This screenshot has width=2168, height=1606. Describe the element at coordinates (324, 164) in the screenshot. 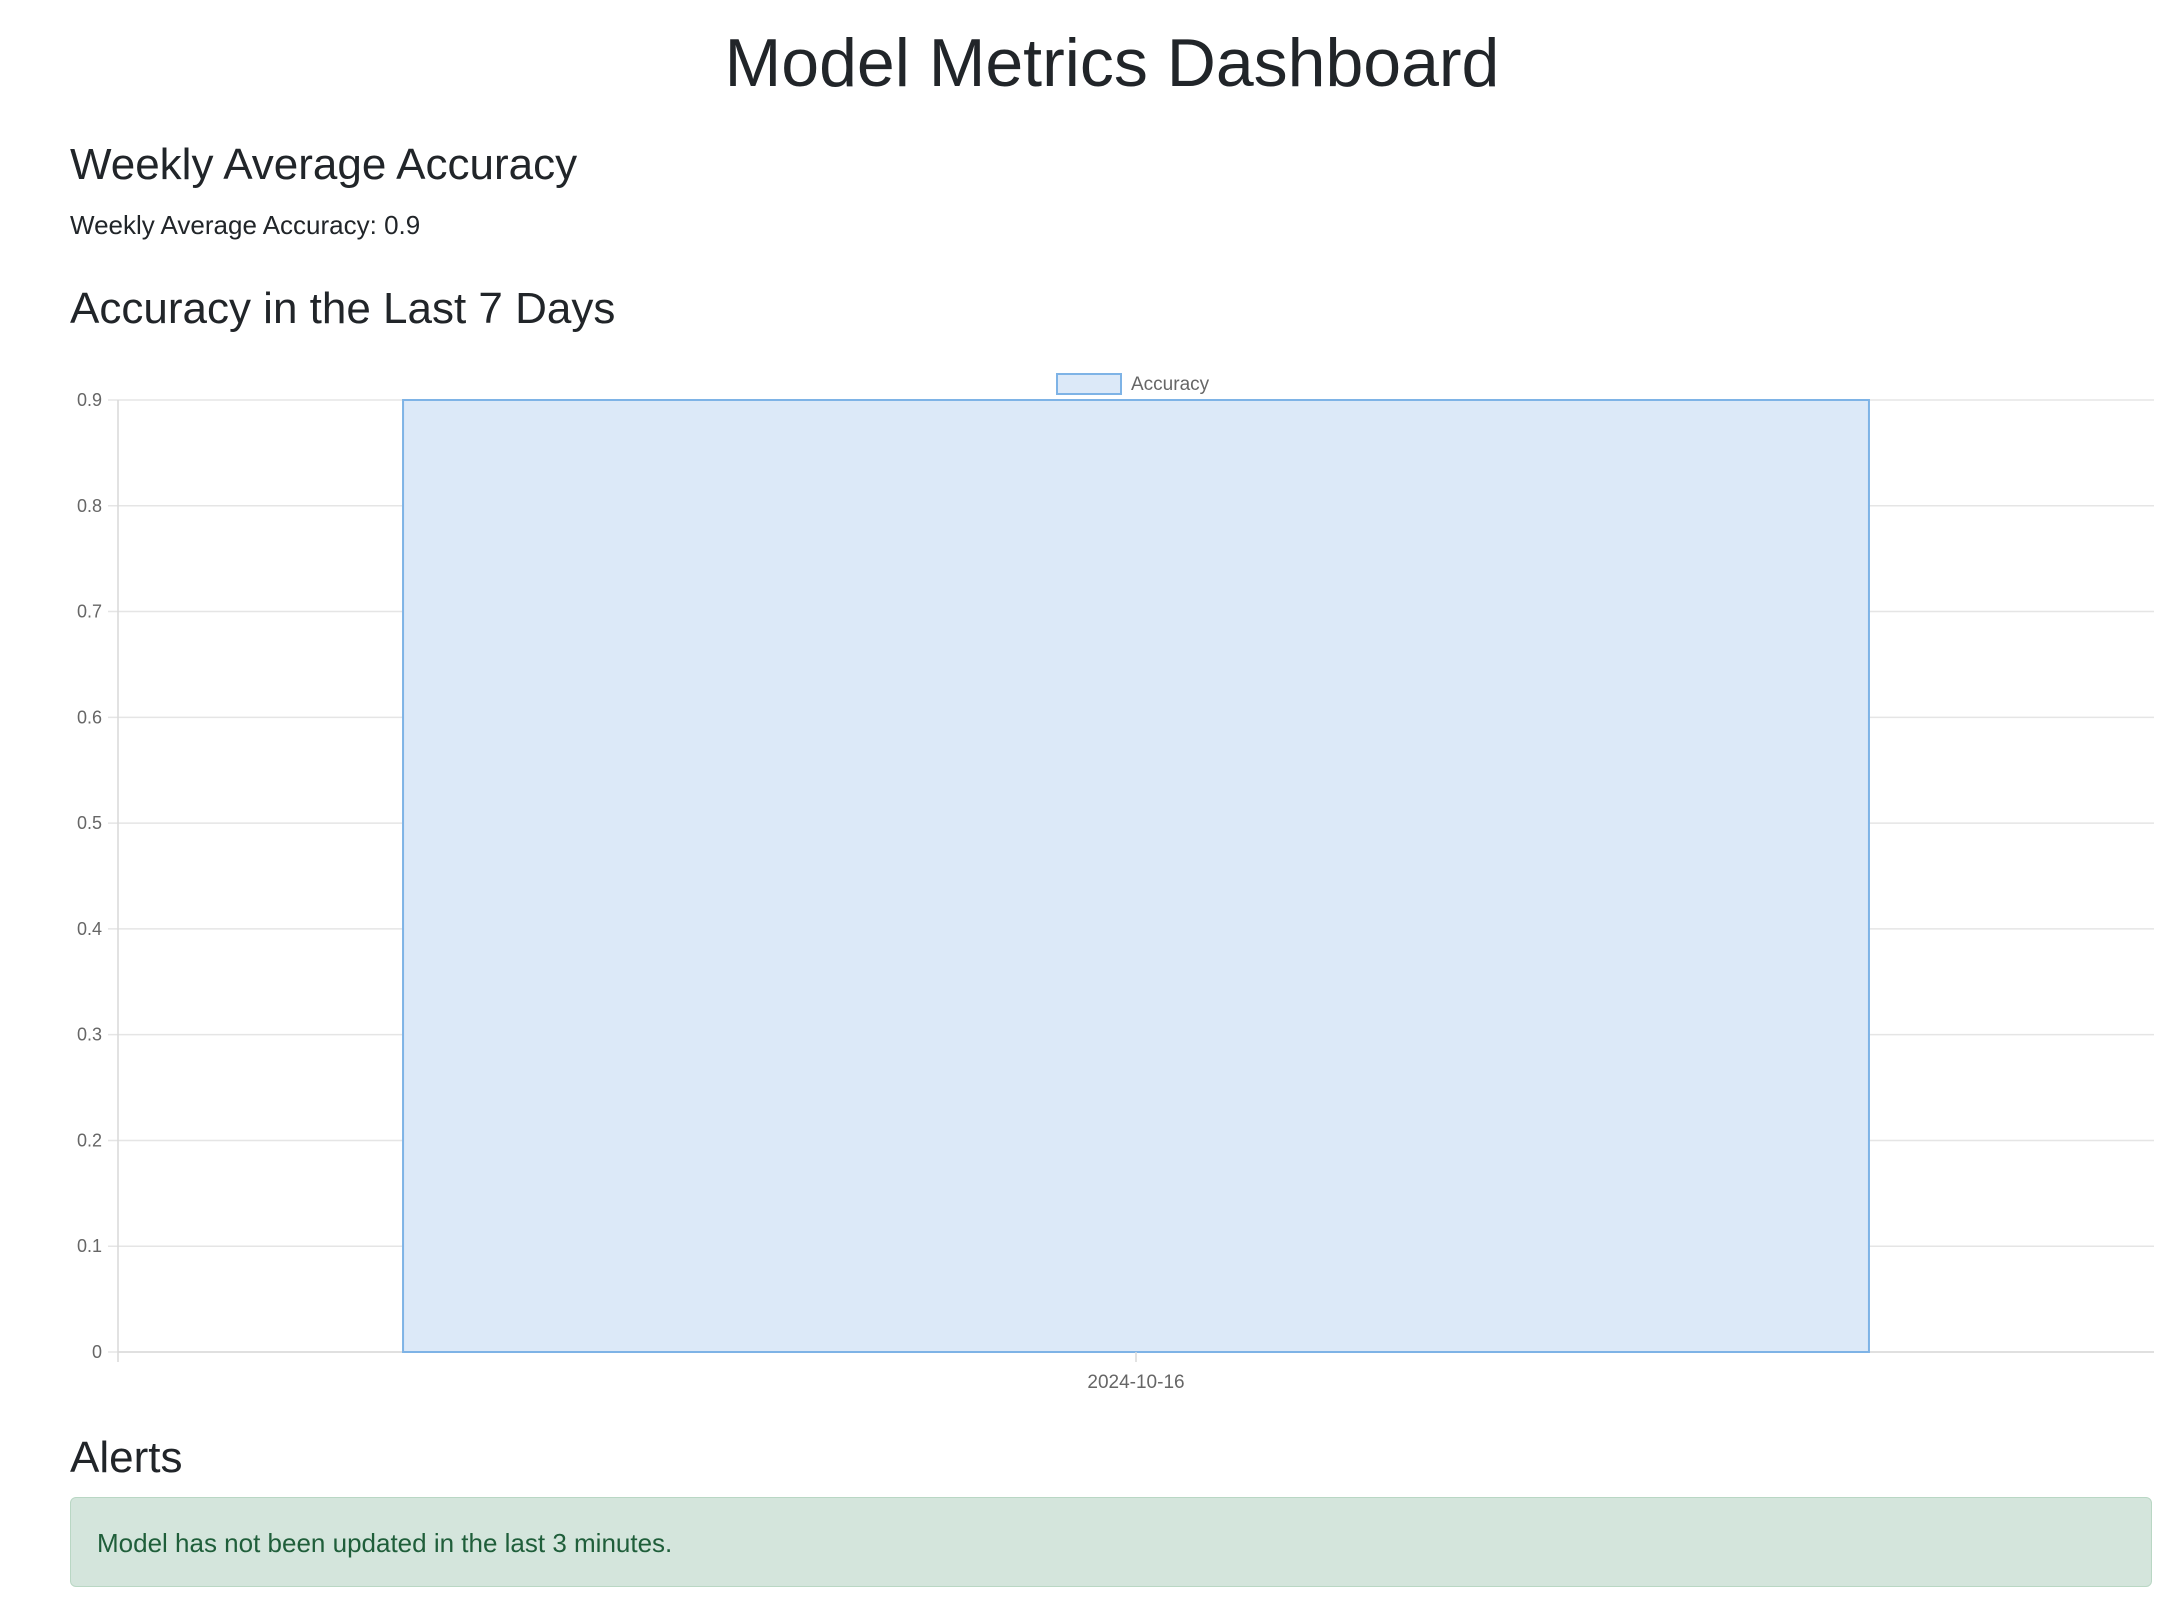

I see `weekly-average-heading: Weekly Average Accuracy` at that location.